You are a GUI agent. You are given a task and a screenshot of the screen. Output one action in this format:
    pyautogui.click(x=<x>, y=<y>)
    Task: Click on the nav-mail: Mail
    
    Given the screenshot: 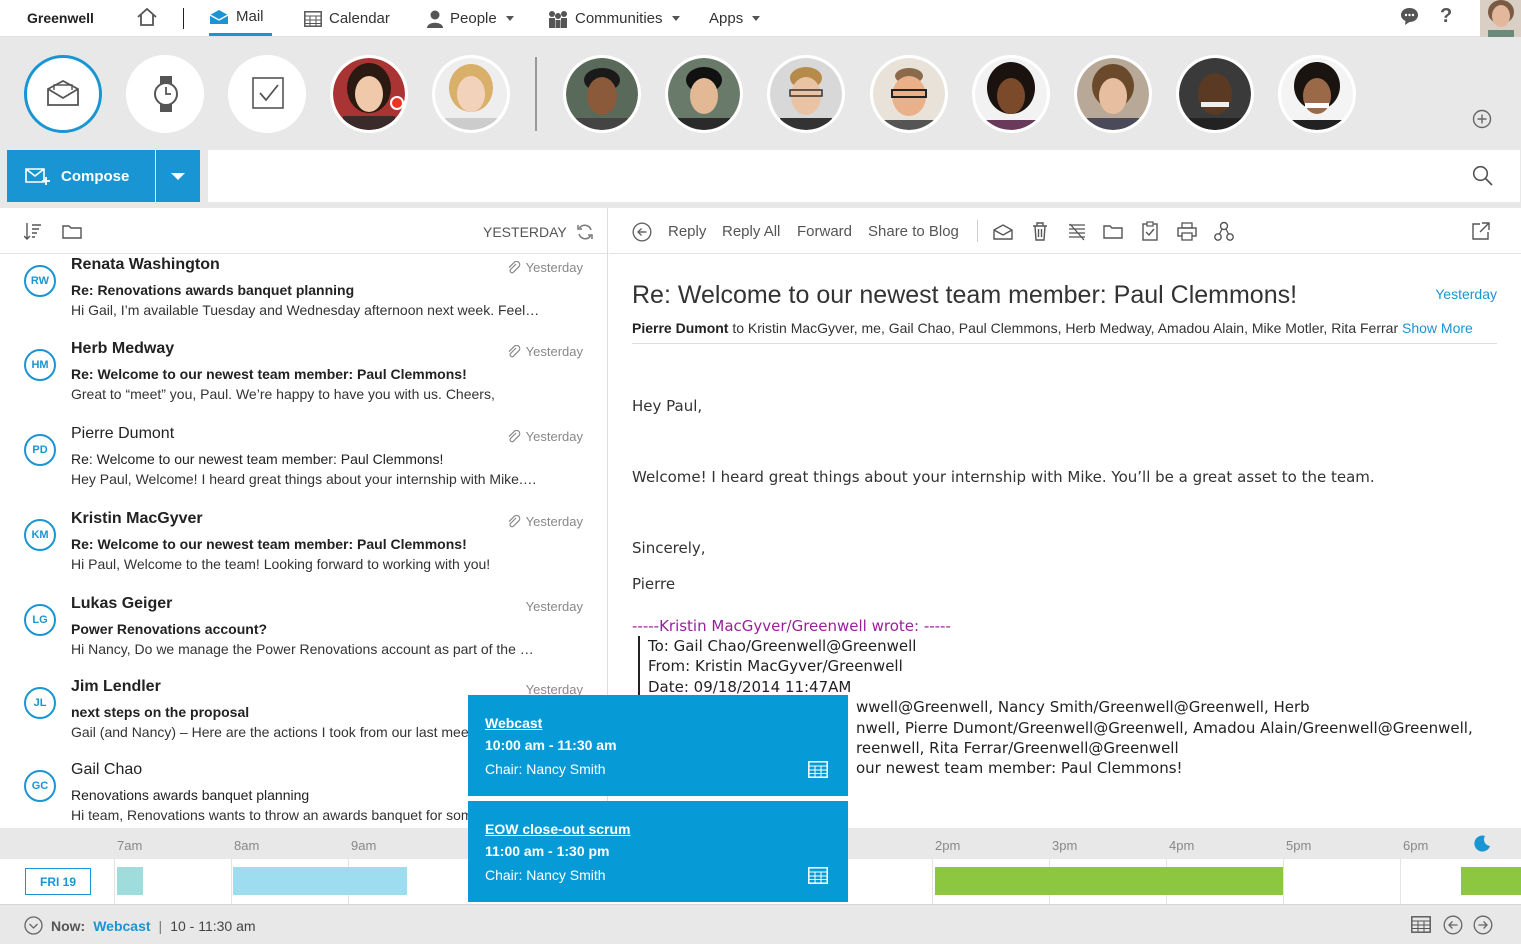 What is the action you would take?
    pyautogui.click(x=240, y=18)
    